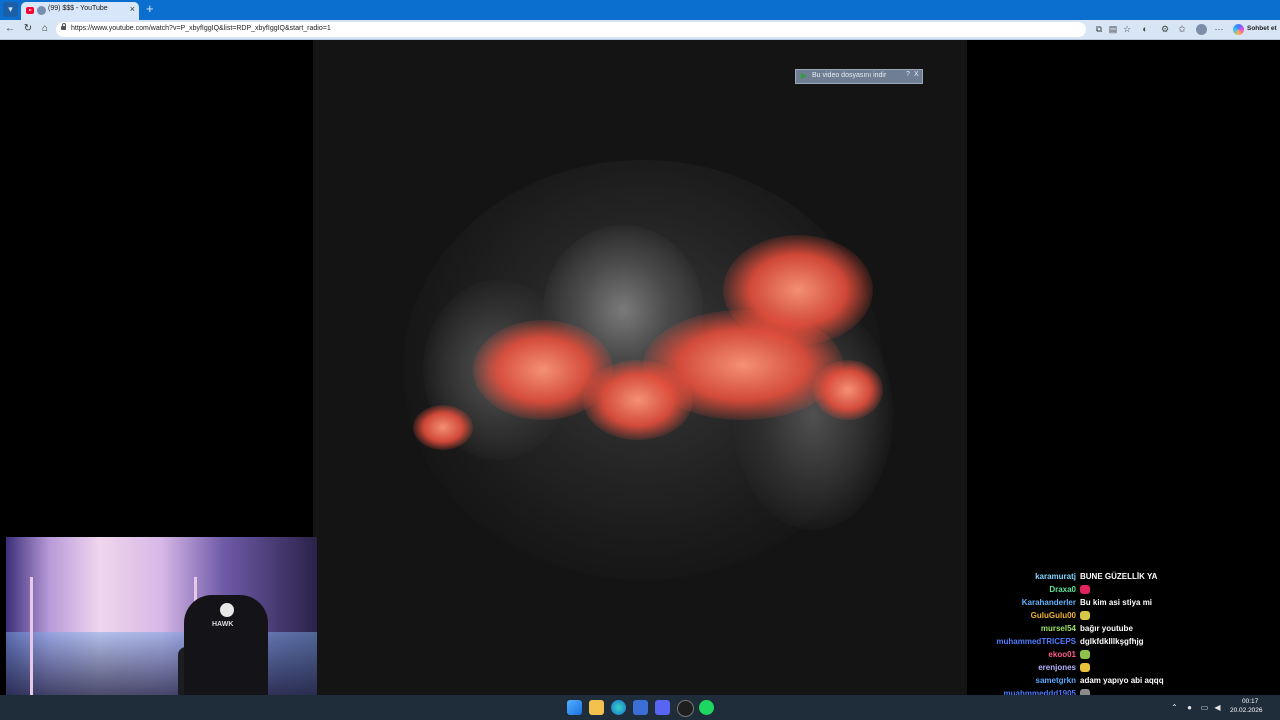  What do you see at coordinates (916, 74) in the screenshot?
I see `download-close-button: X` at bounding box center [916, 74].